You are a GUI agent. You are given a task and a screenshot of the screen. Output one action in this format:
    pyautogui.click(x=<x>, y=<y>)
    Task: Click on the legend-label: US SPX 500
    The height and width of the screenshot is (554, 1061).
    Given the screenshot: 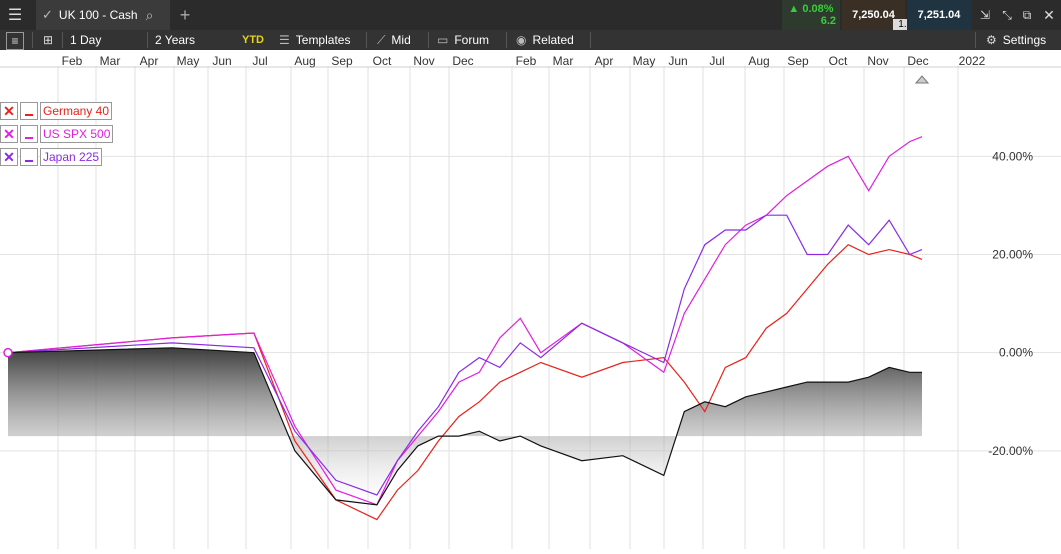 What is the action you would take?
    pyautogui.click(x=77, y=134)
    